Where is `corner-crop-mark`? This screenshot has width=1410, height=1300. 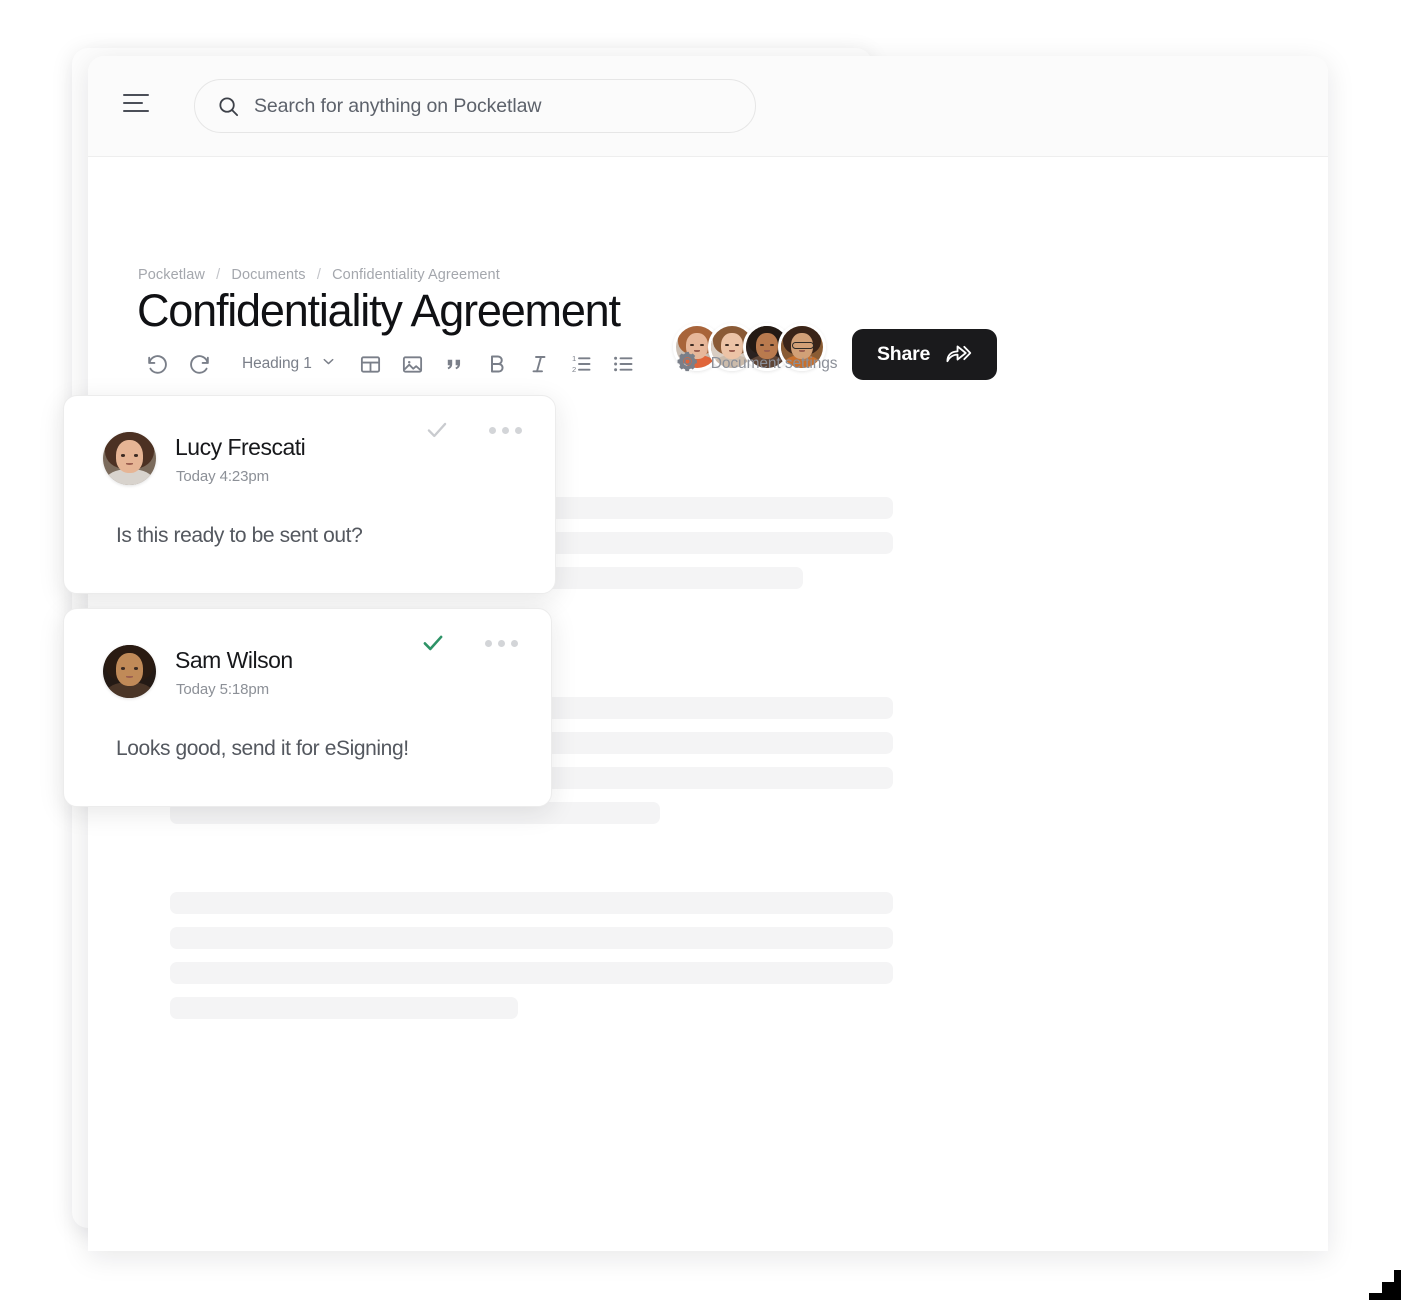
corner-crop-mark is located at coordinates (1385, 1285).